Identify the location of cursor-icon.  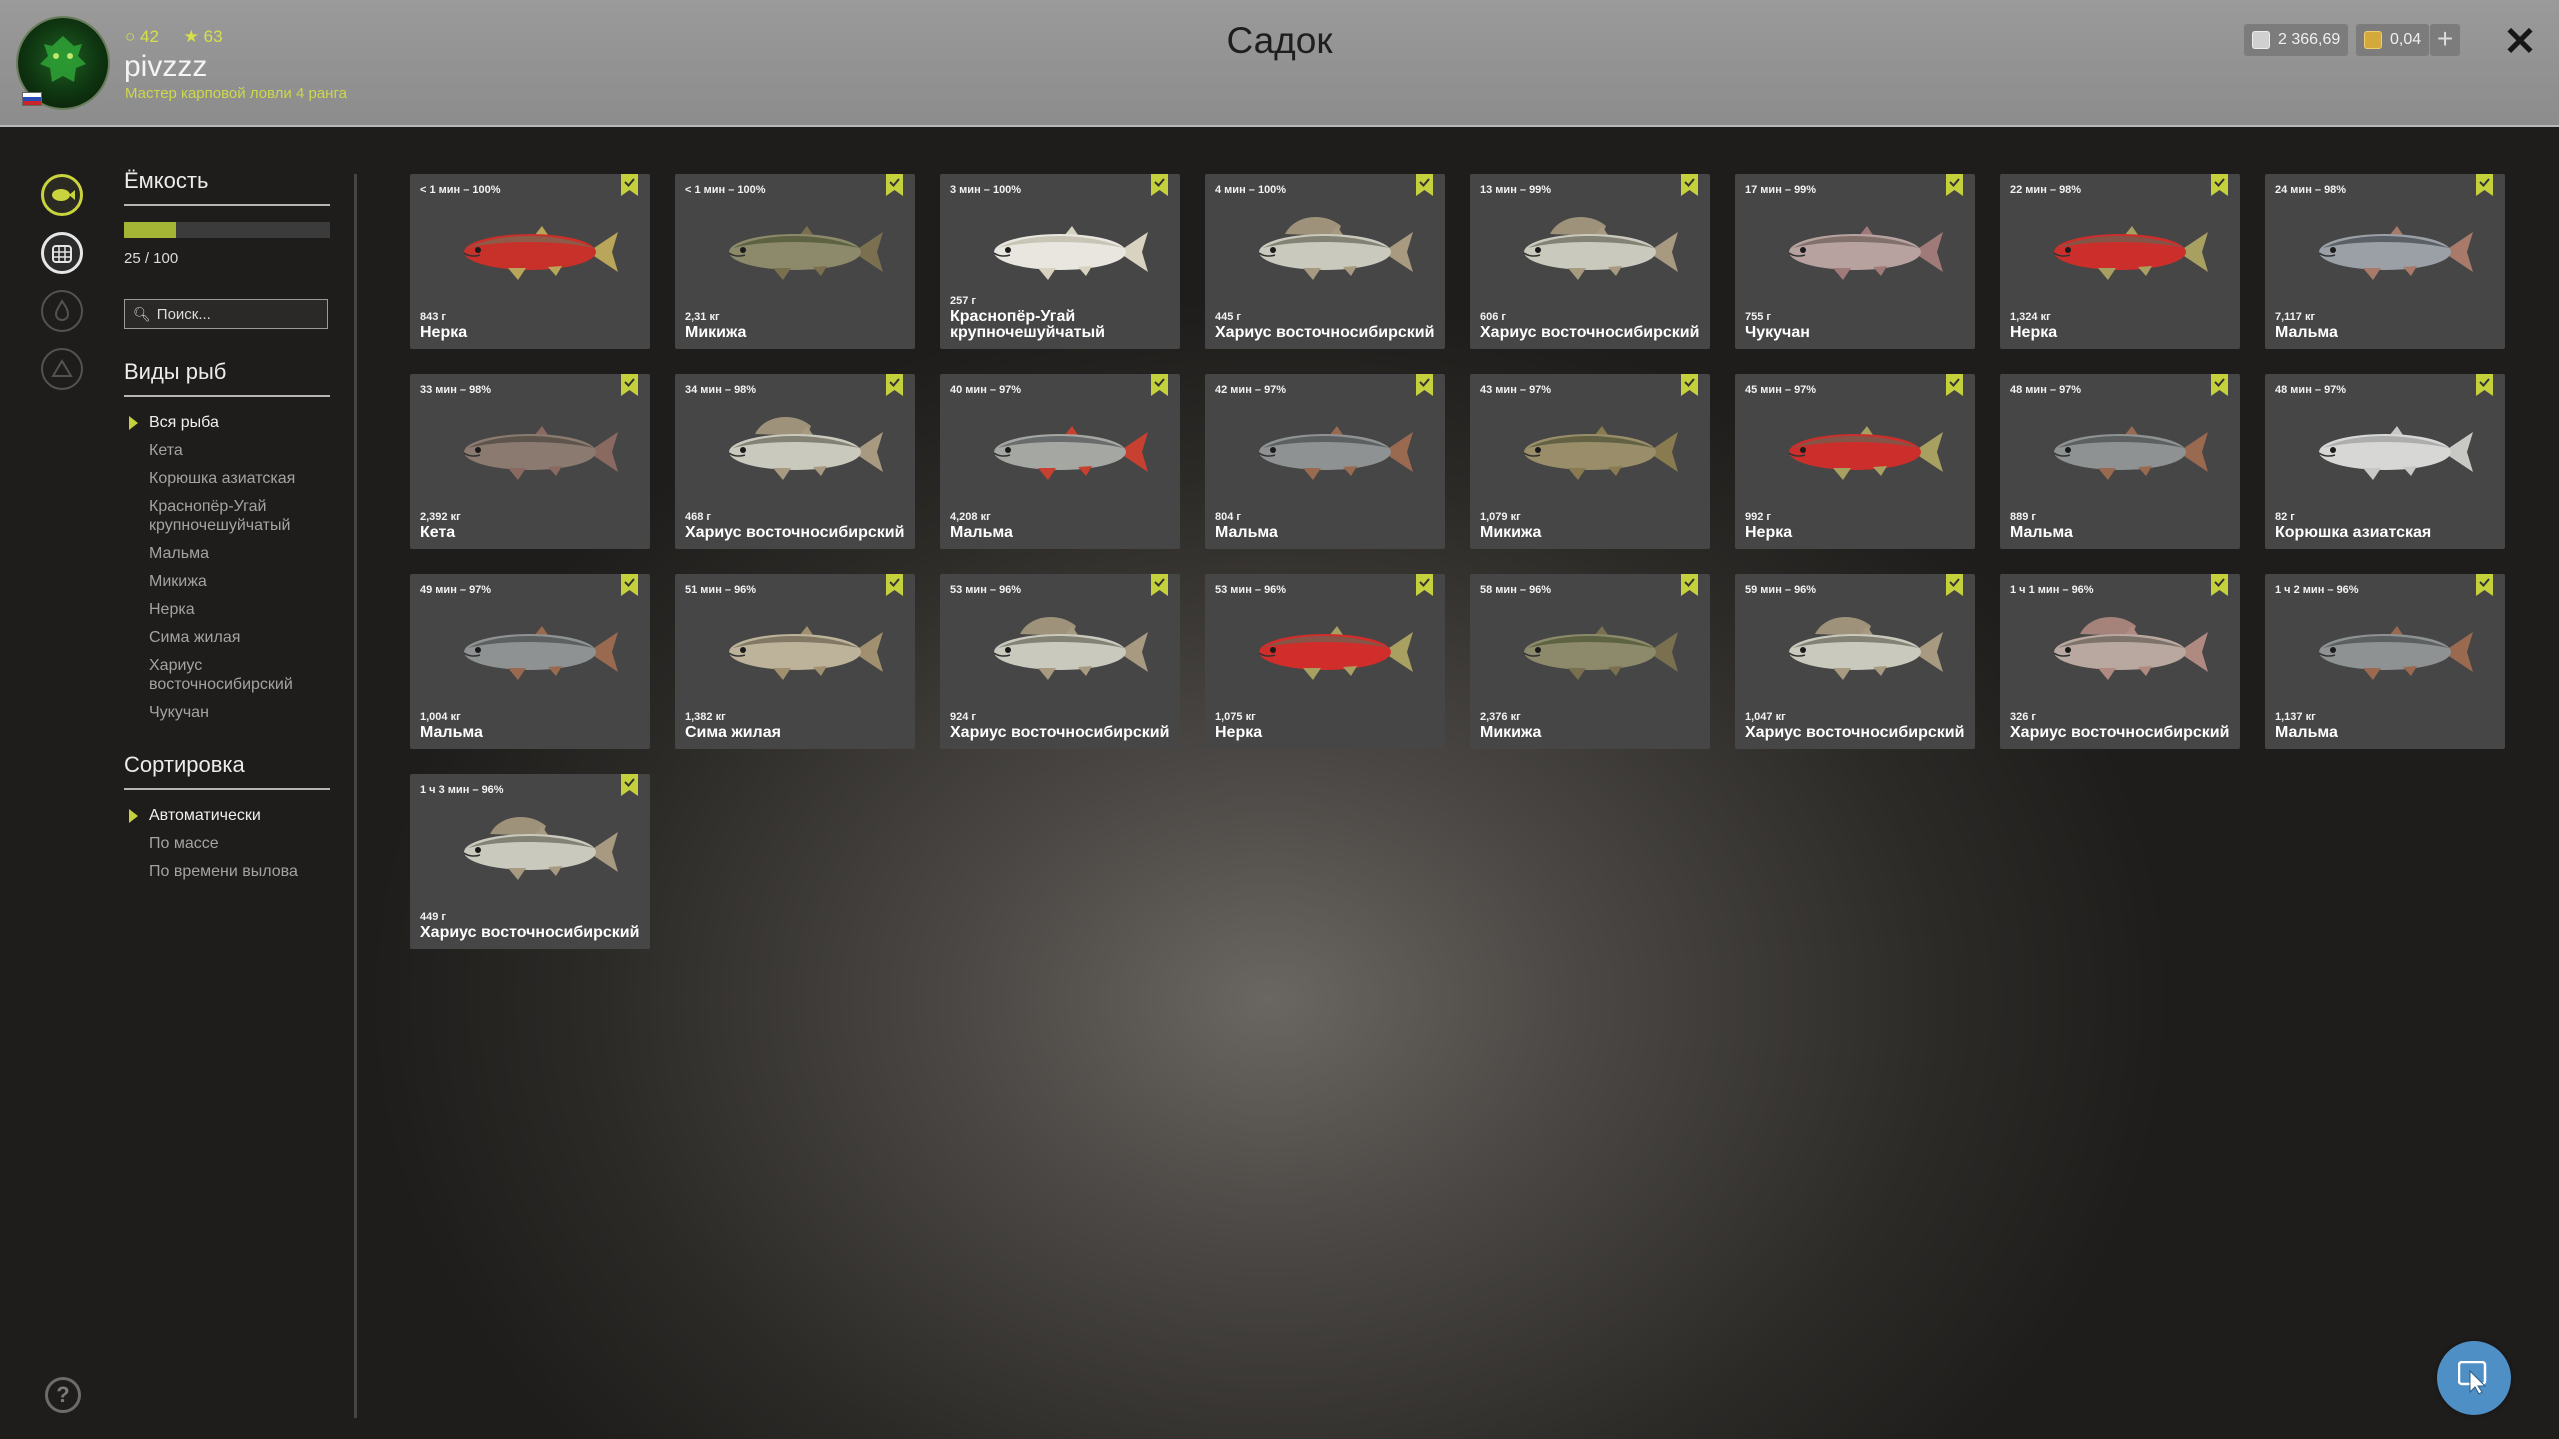
(2472, 1378).